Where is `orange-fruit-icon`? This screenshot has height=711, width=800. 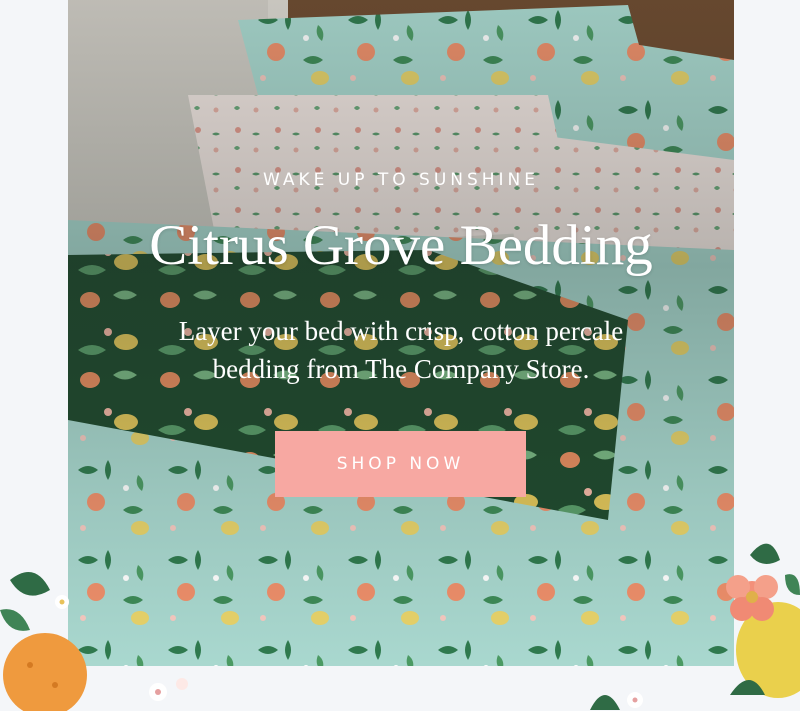 orange-fruit-icon is located at coordinates (45, 672).